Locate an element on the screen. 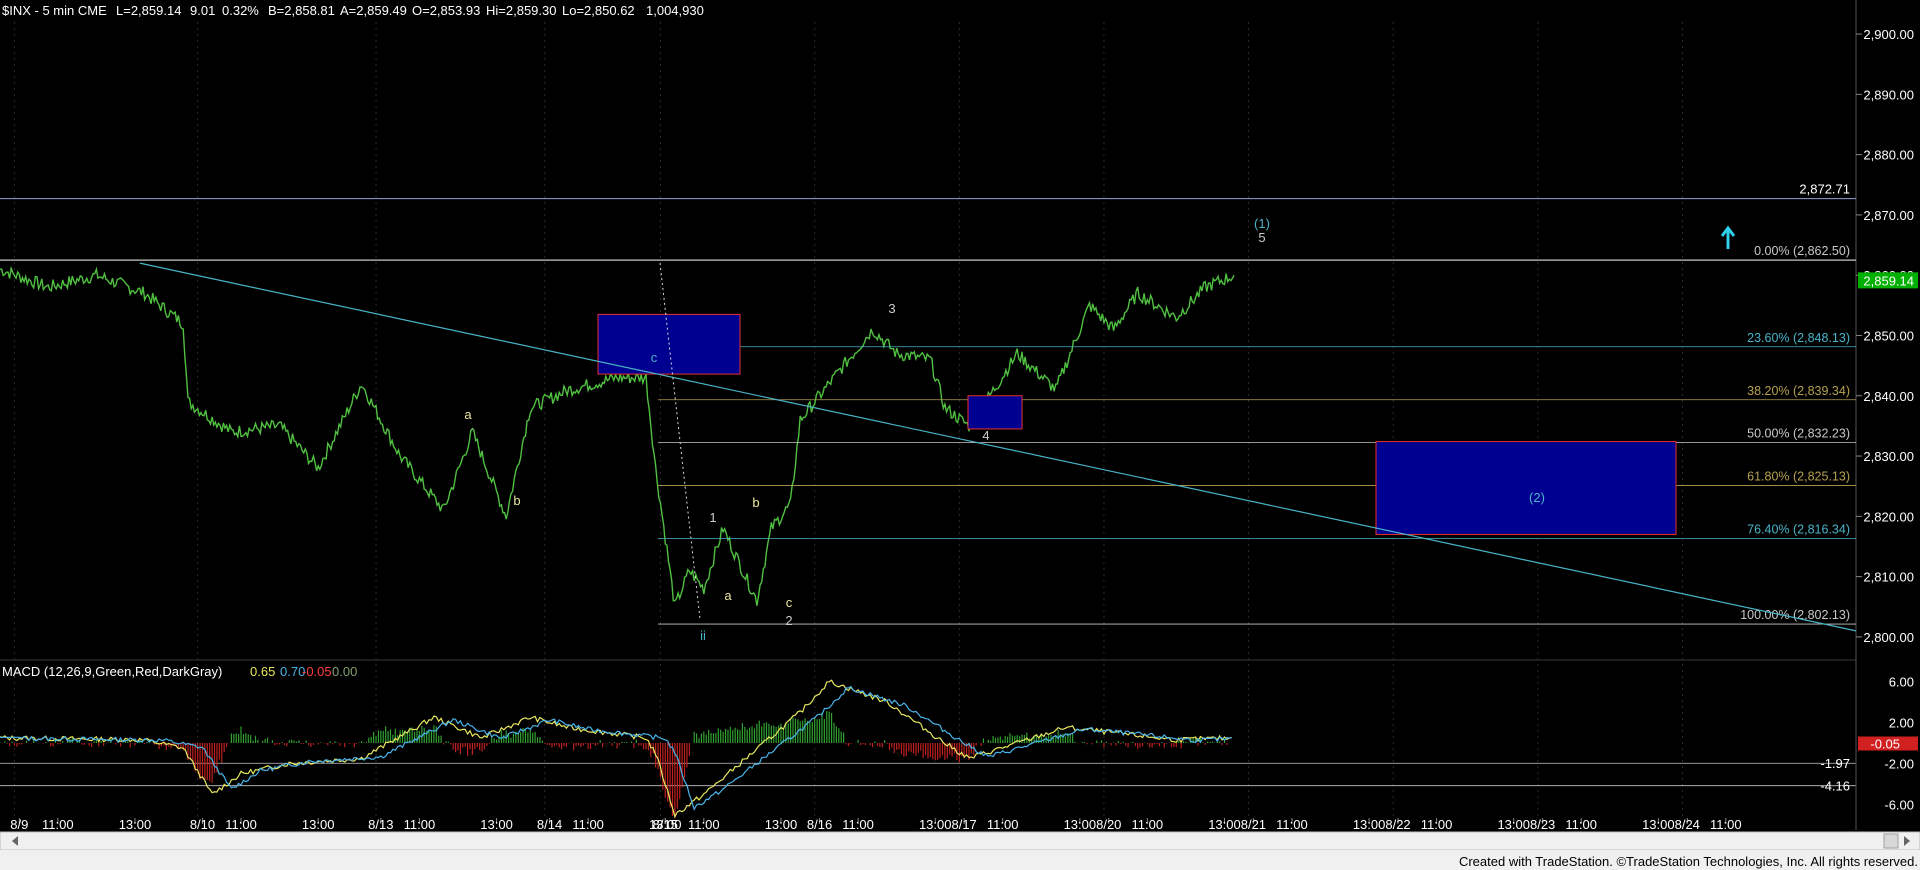 This screenshot has height=870, width=1920. price-tick-label: 2,830.00 is located at coordinates (1888, 456).